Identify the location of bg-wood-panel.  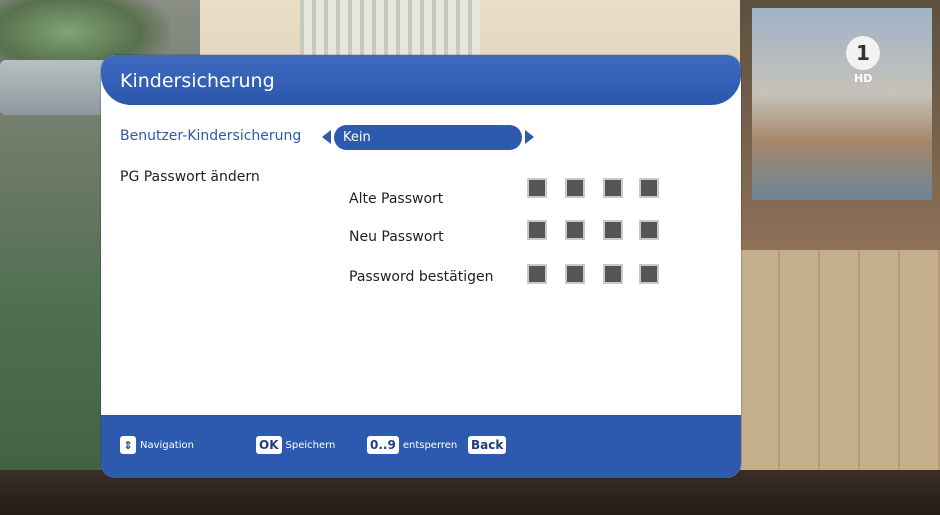
(840, 360).